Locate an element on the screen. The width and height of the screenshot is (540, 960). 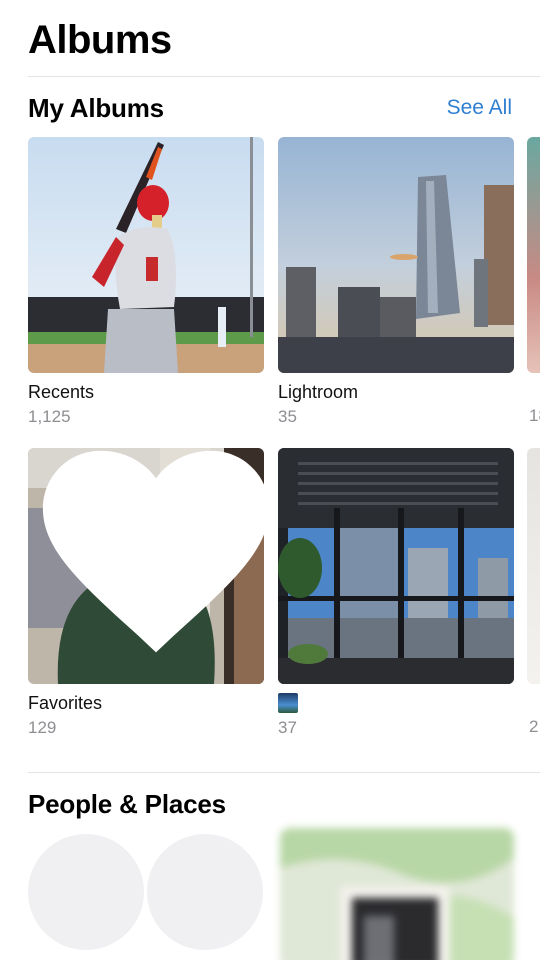
map-photo is located at coordinates (397, 894).